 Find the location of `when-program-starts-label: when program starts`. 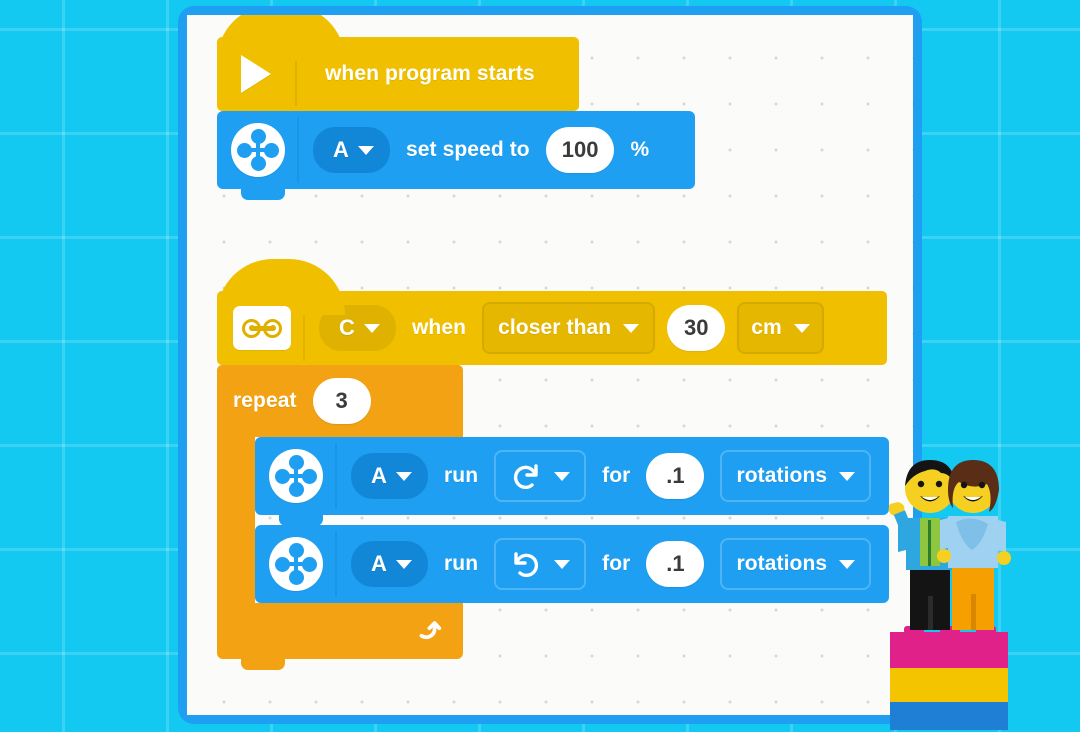

when-program-starts-label: when program starts is located at coordinates (430, 73).